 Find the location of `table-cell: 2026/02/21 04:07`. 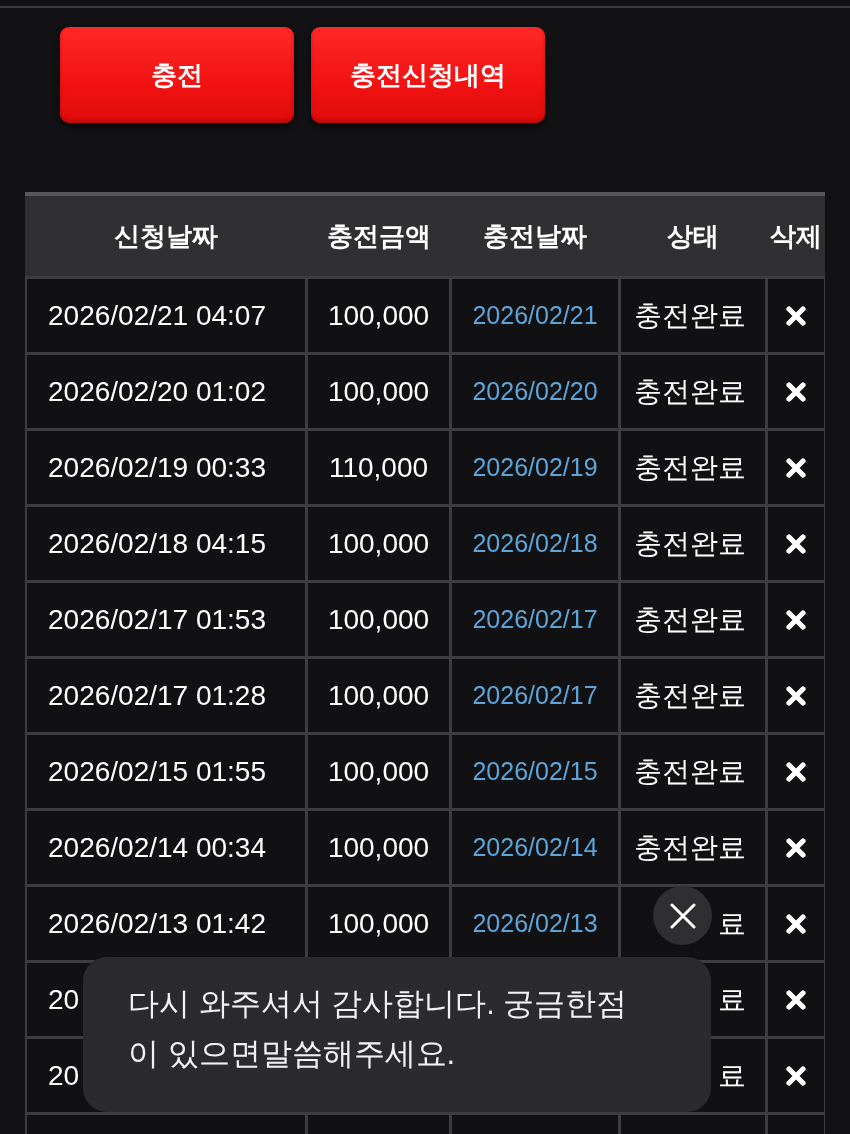

table-cell: 2026/02/21 04:07 is located at coordinates (166, 315).